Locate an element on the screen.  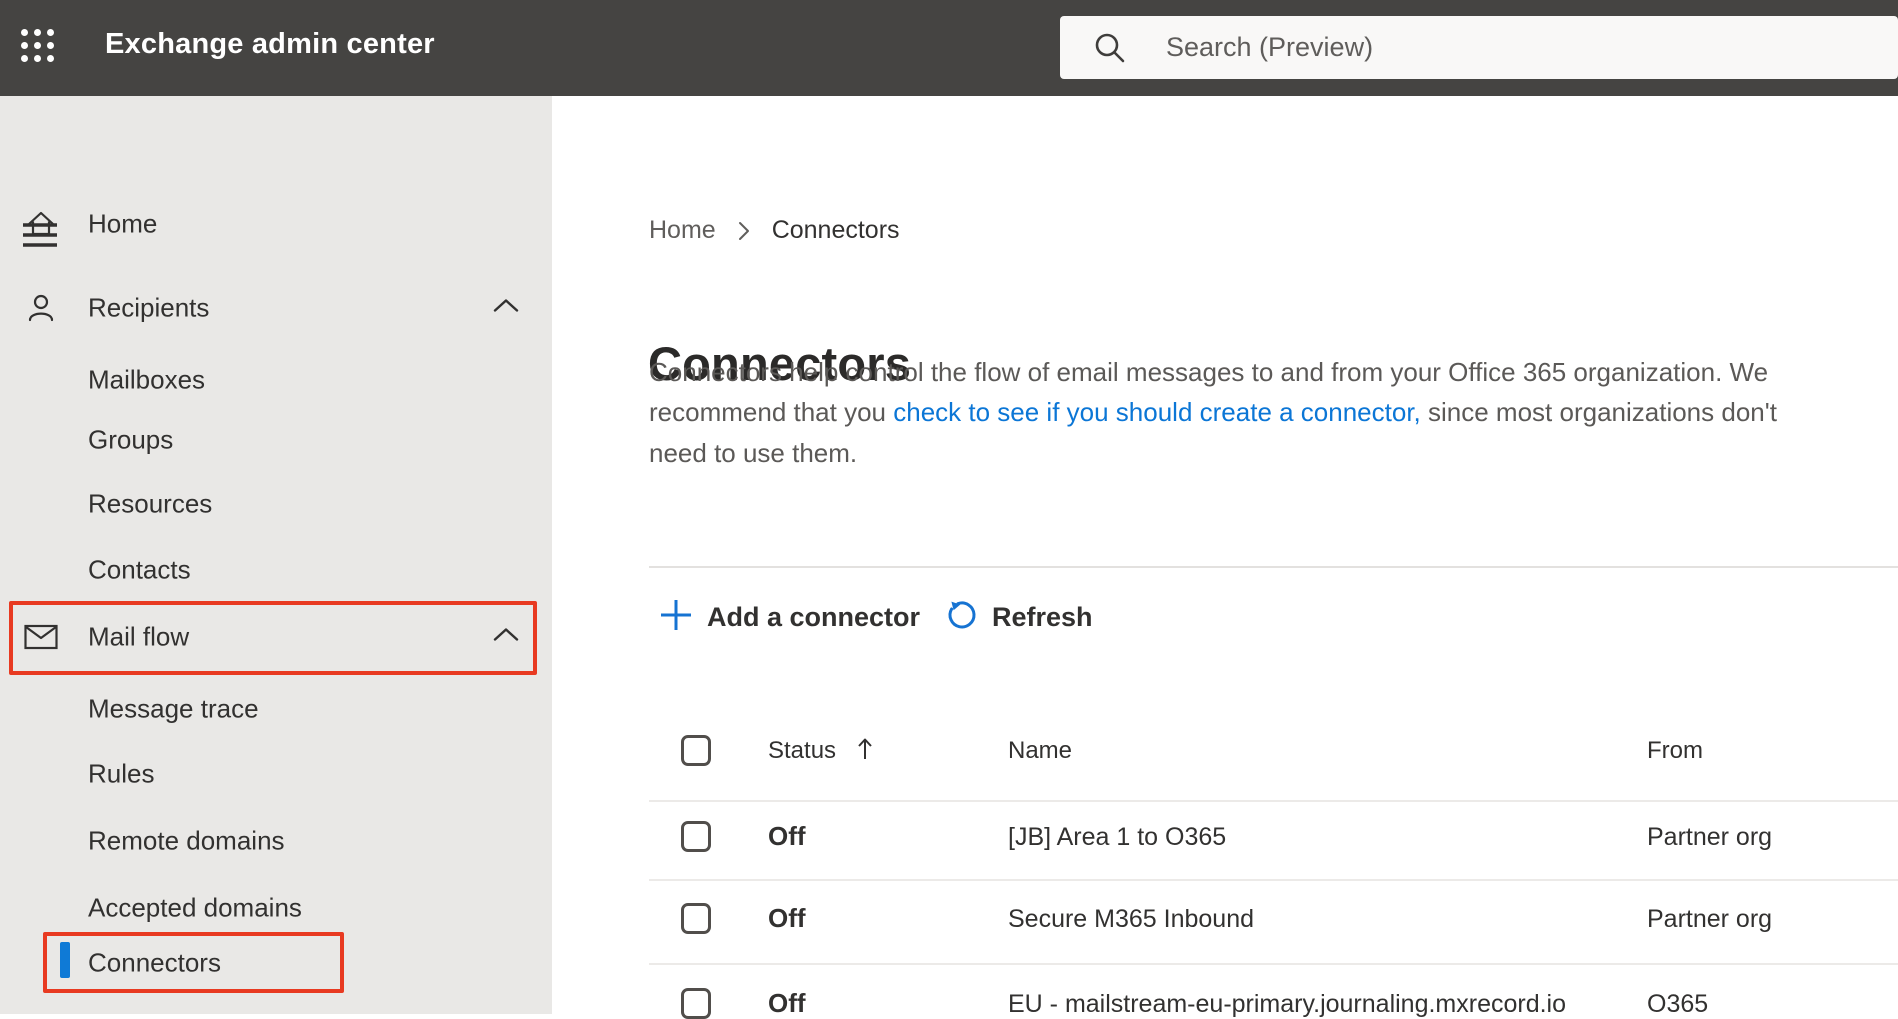
breadcrumb-current: Connectors is located at coordinates (835, 229).